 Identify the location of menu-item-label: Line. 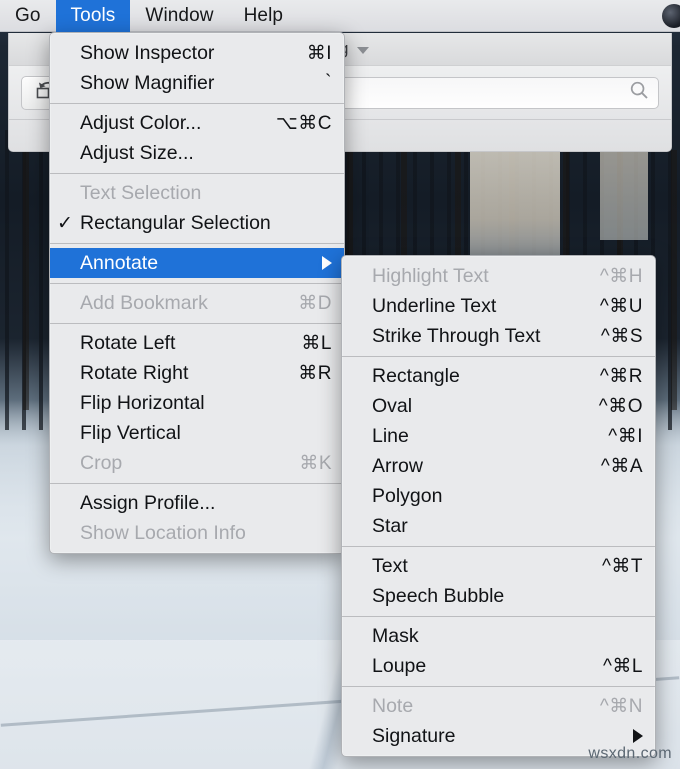
(390, 435).